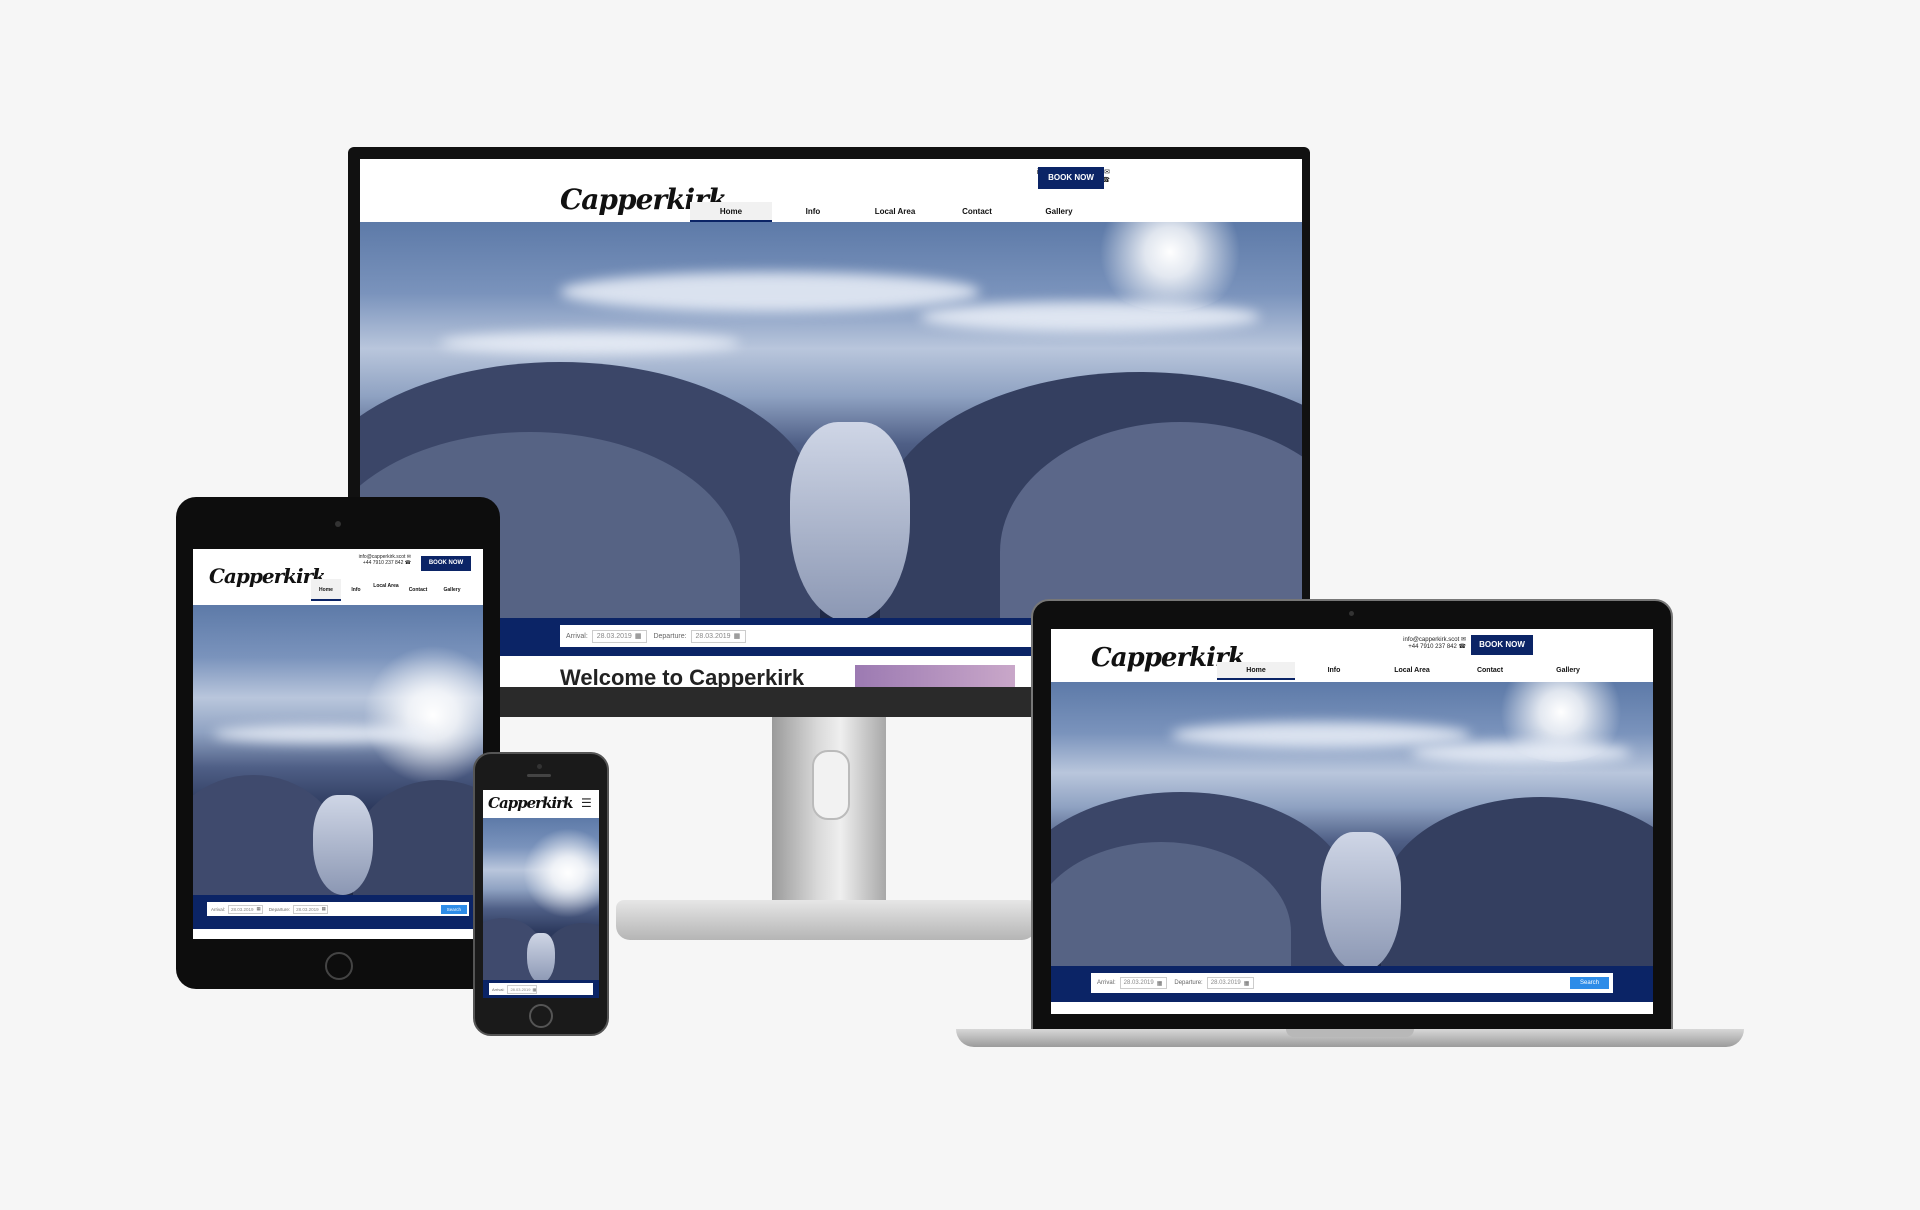 Image resolution: width=1920 pixels, height=1210 pixels. I want to click on hamburger-menu-icon: ☰, so click(586, 803).